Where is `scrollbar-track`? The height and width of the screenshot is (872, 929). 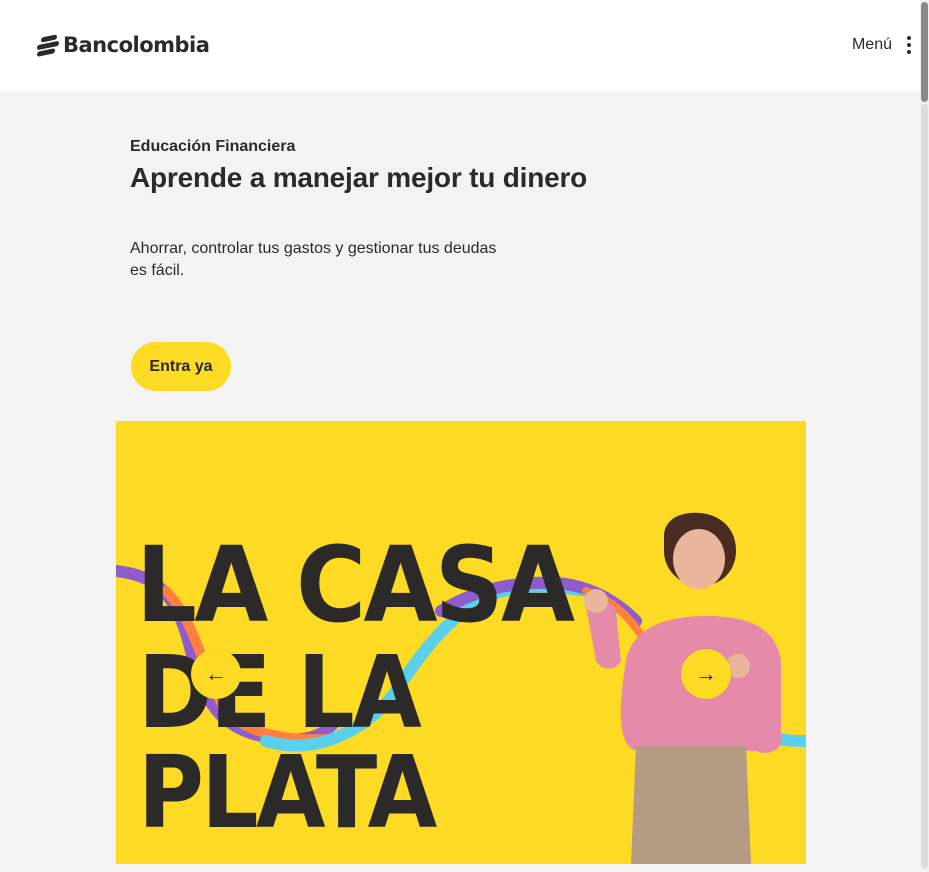
scrollbar-track is located at coordinates (924, 486).